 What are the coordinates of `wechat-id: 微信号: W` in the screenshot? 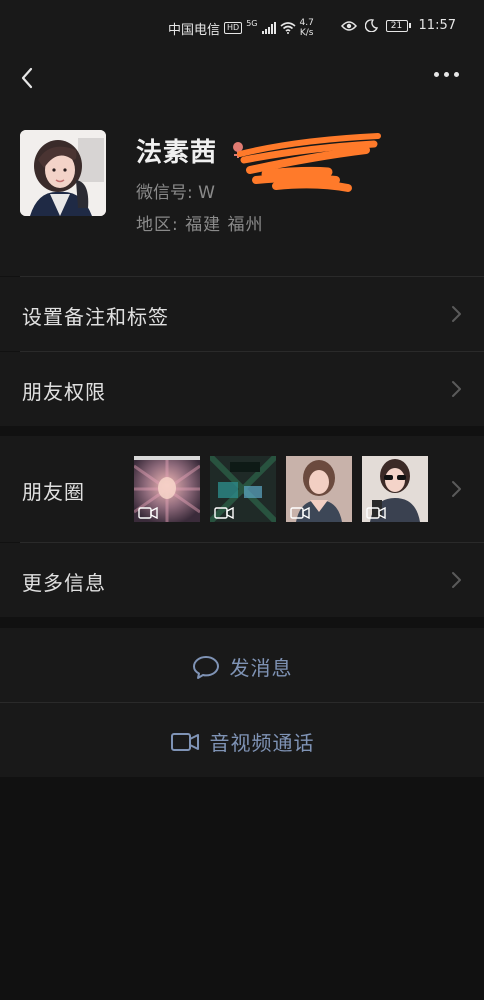 It's located at (175, 190).